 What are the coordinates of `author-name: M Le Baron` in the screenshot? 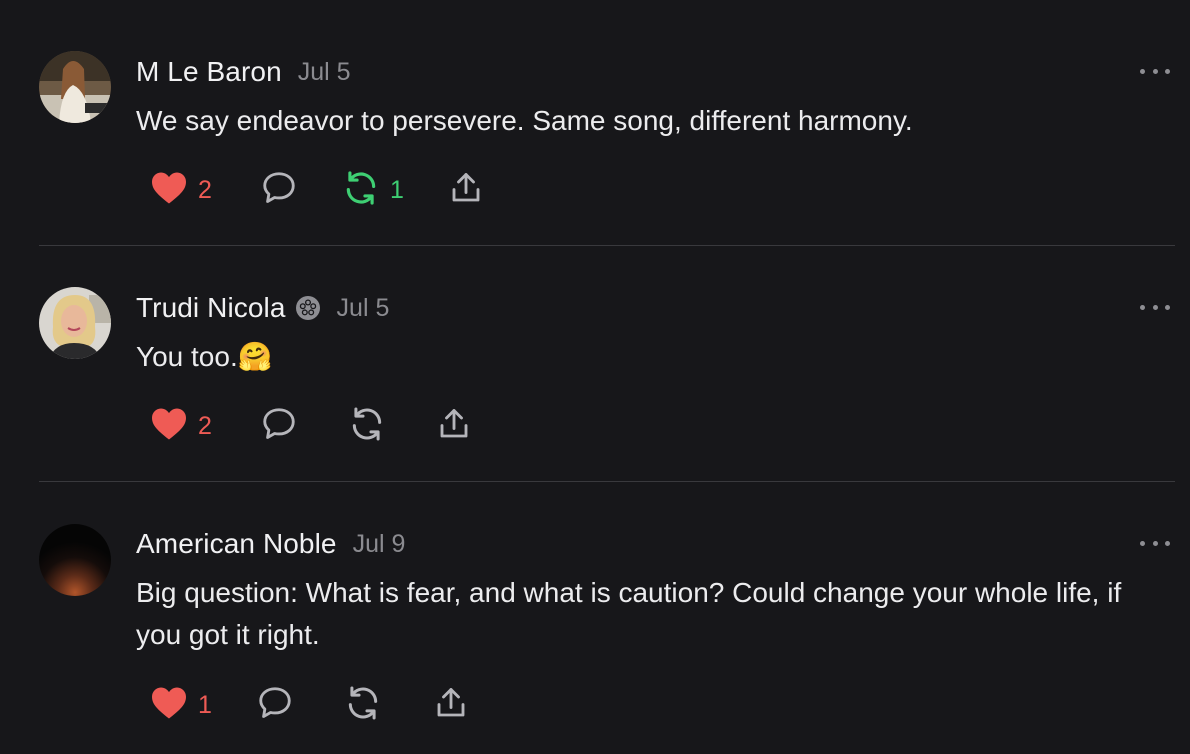 It's located at (209, 72).